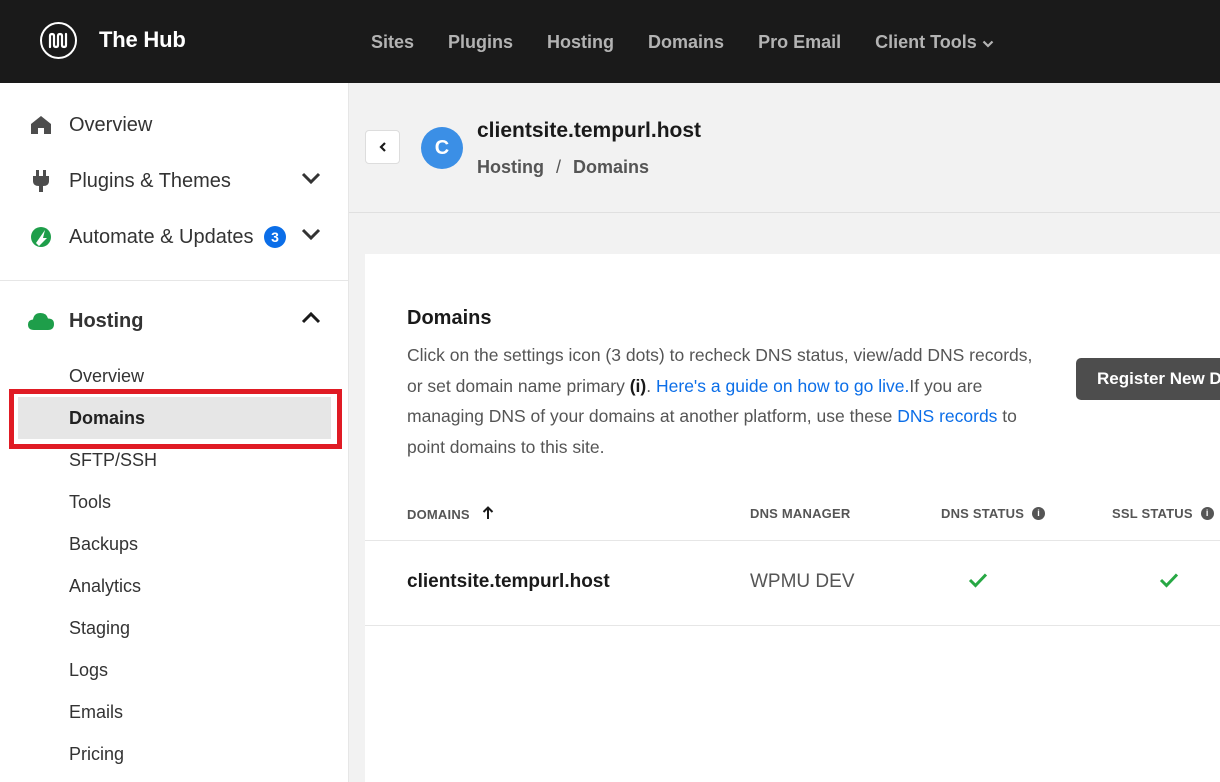 This screenshot has height=782, width=1220. What do you see at coordinates (449, 318) in the screenshot?
I see `card-title: Domains` at bounding box center [449, 318].